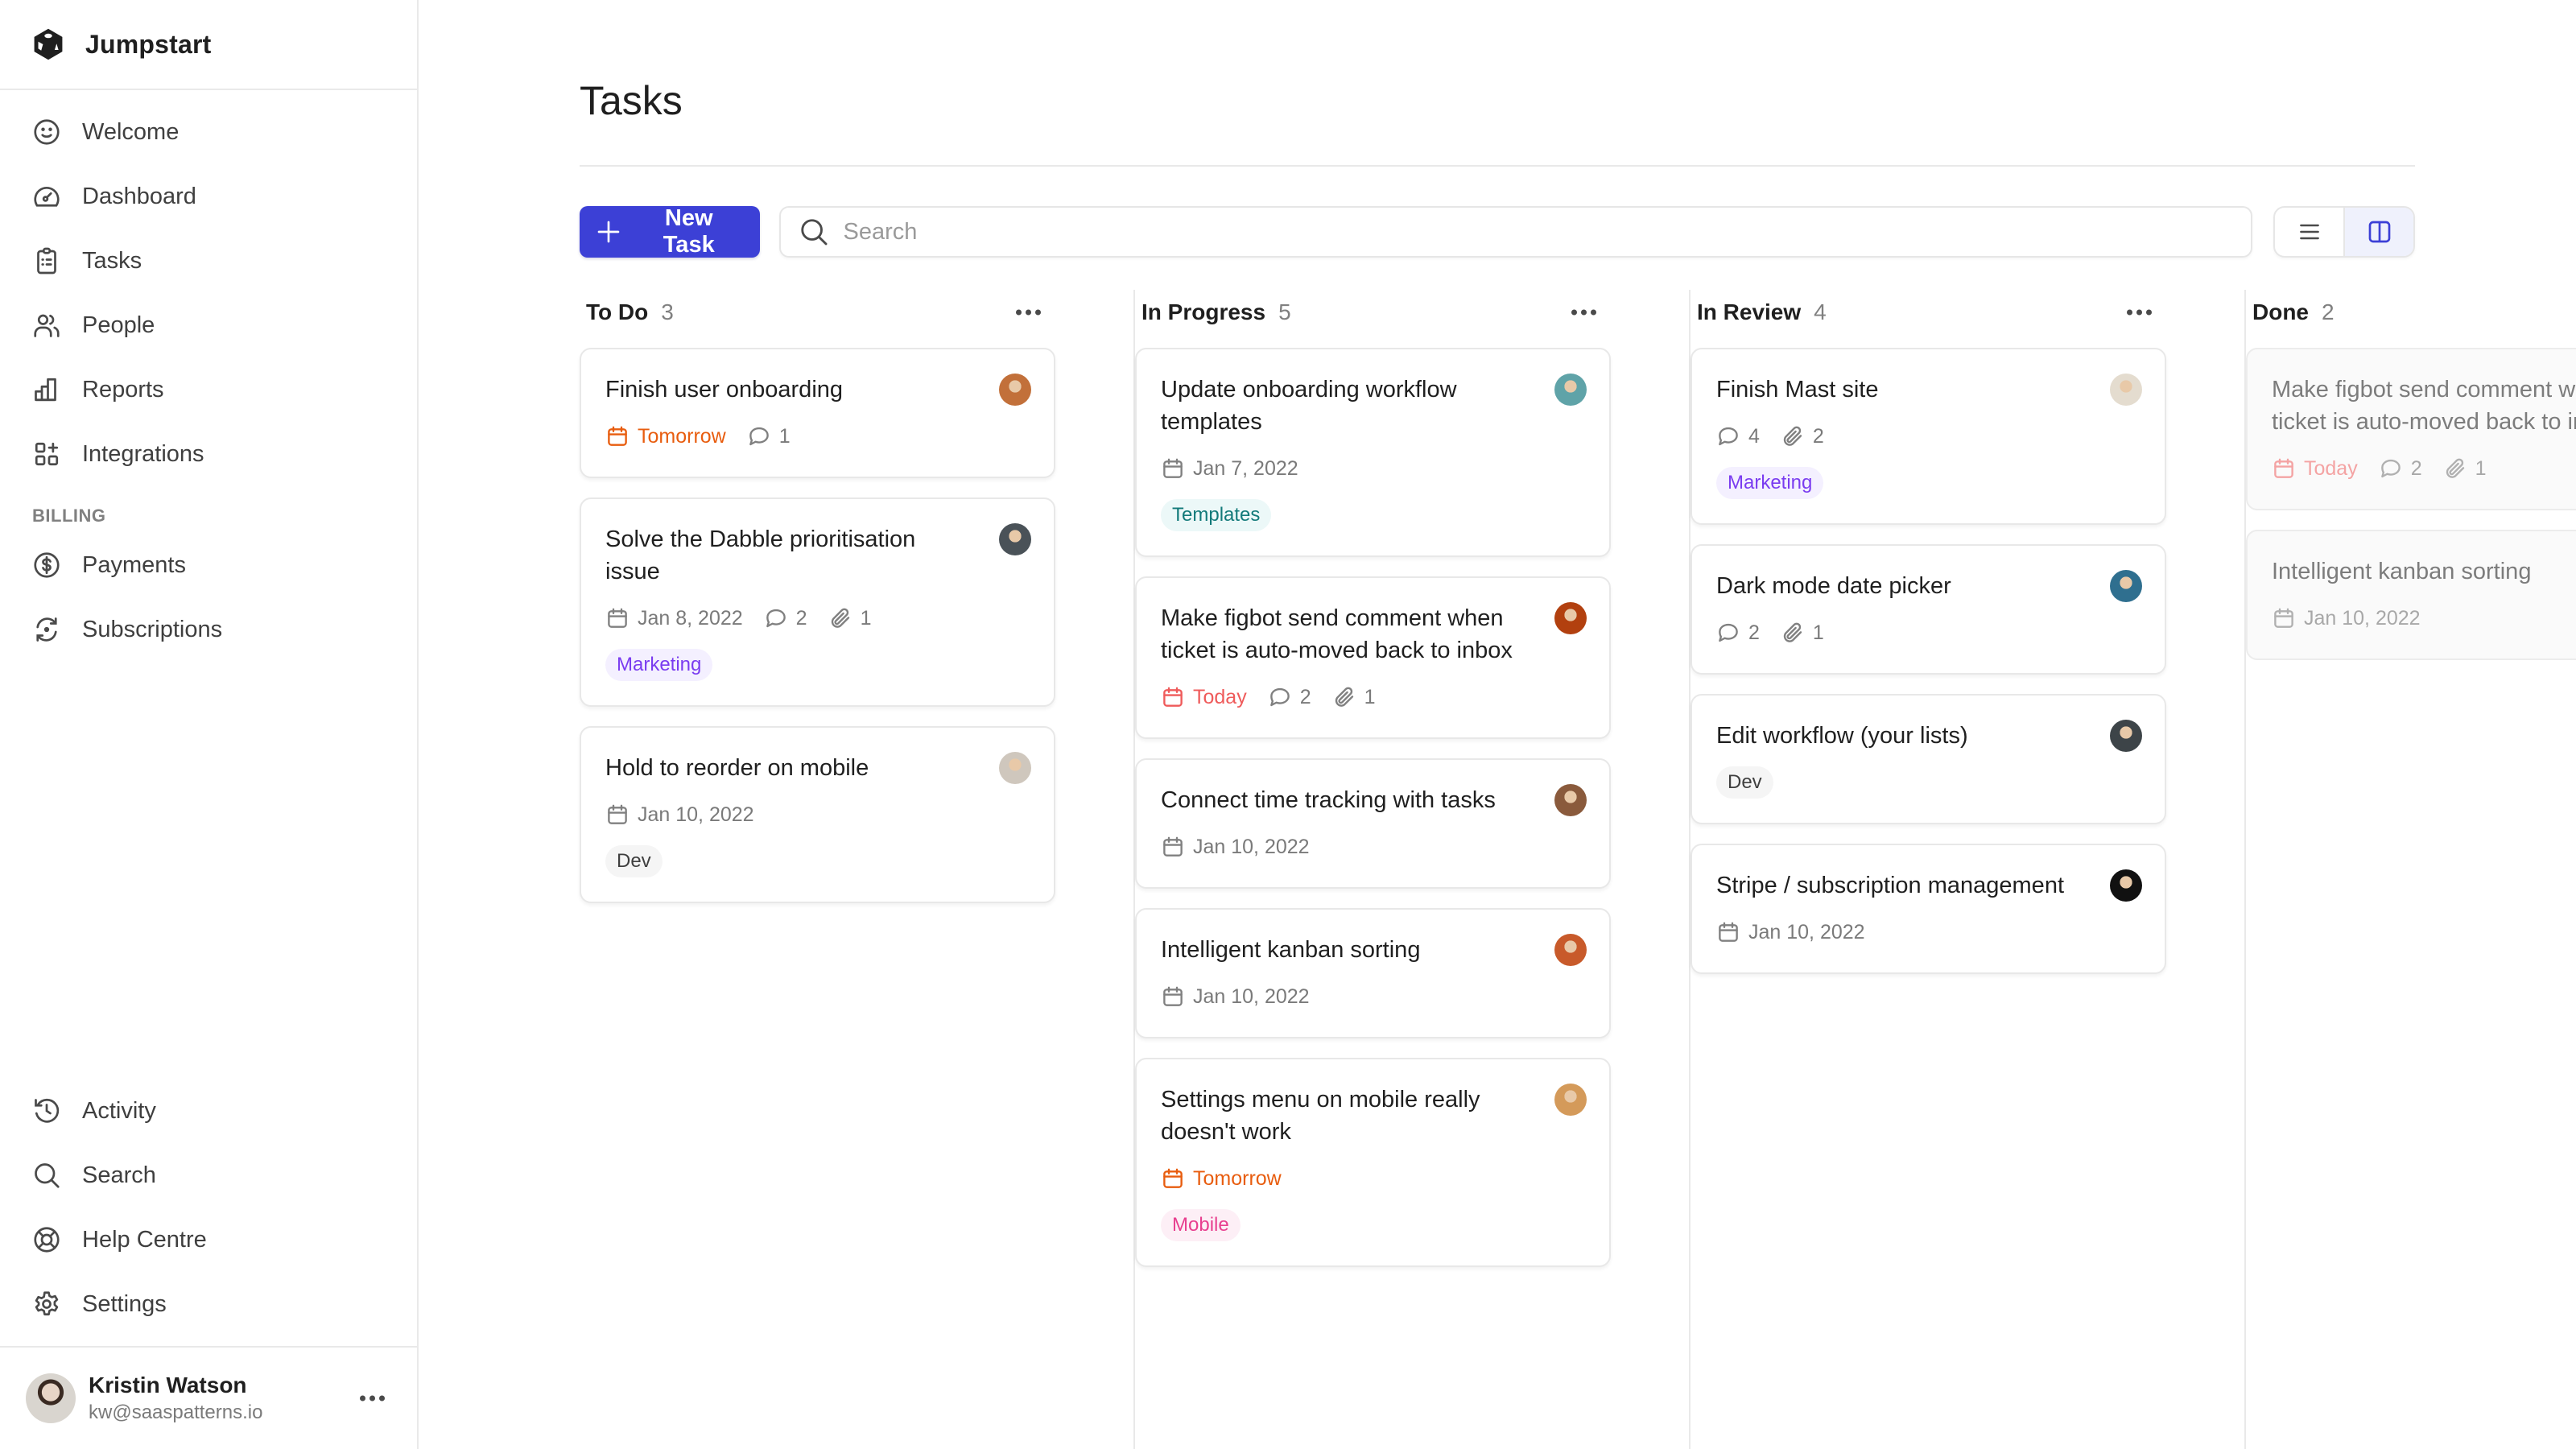 Image resolution: width=2576 pixels, height=1449 pixels. What do you see at coordinates (1738, 436) in the screenshot?
I see `comment-count: 4` at bounding box center [1738, 436].